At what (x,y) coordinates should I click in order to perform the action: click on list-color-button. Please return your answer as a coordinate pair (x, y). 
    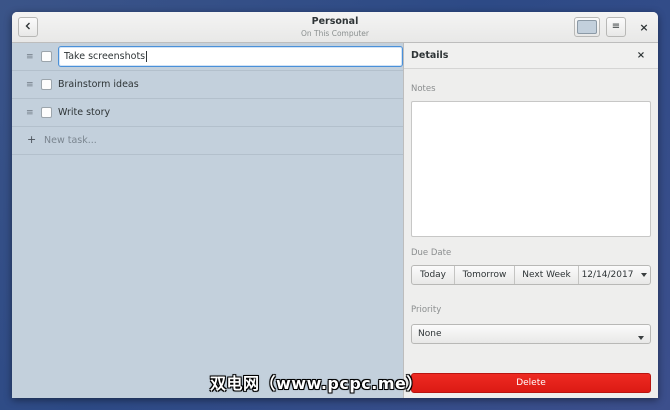
    Looking at the image, I should click on (587, 27).